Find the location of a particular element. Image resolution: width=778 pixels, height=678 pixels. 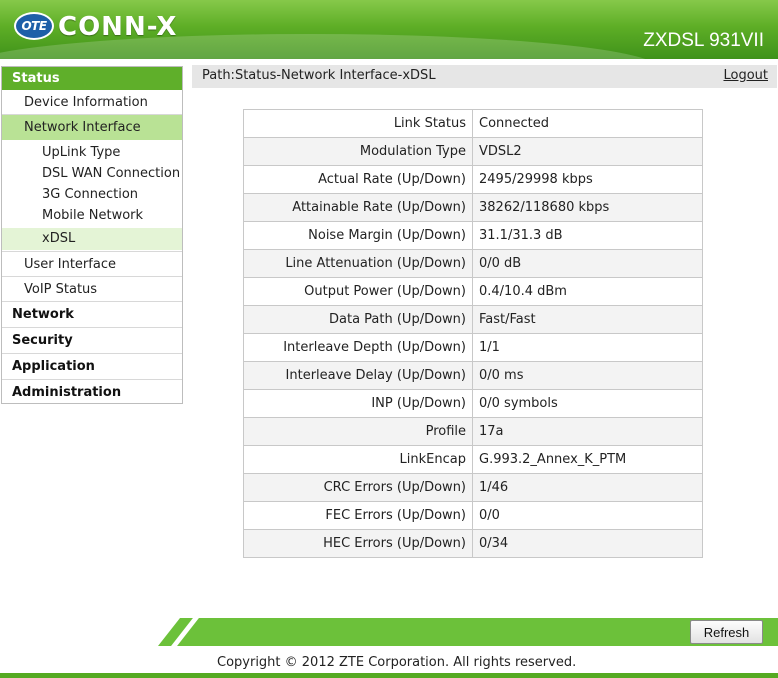

row-label: INP (Up/Down) is located at coordinates (358, 403).